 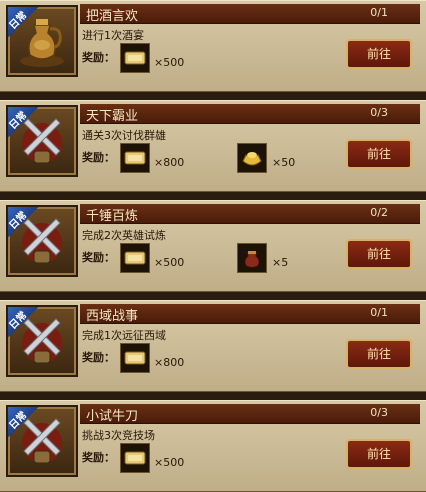 What do you see at coordinates (112, 316) in the screenshot?
I see `quest-title: 西域战事` at bounding box center [112, 316].